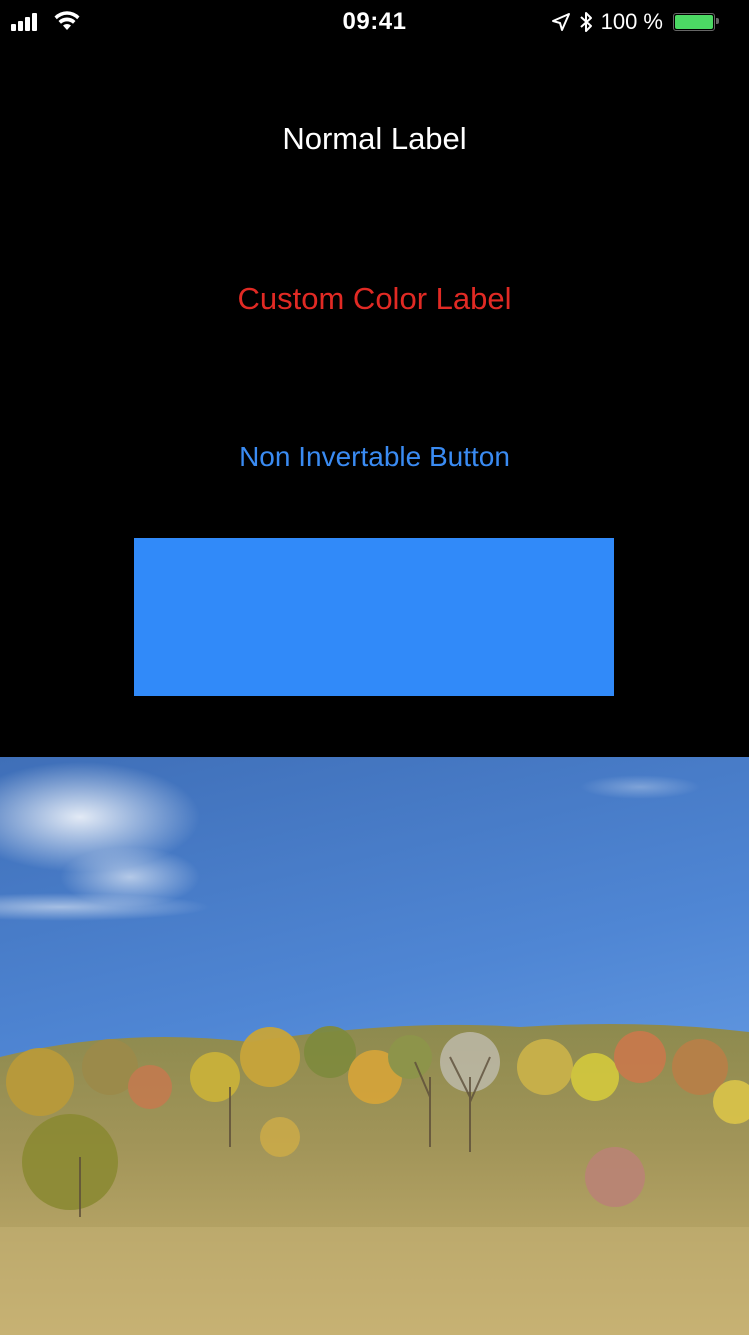 Image resolution: width=749 pixels, height=1335 pixels. What do you see at coordinates (374, 617) in the screenshot?
I see `blue-box-view` at bounding box center [374, 617].